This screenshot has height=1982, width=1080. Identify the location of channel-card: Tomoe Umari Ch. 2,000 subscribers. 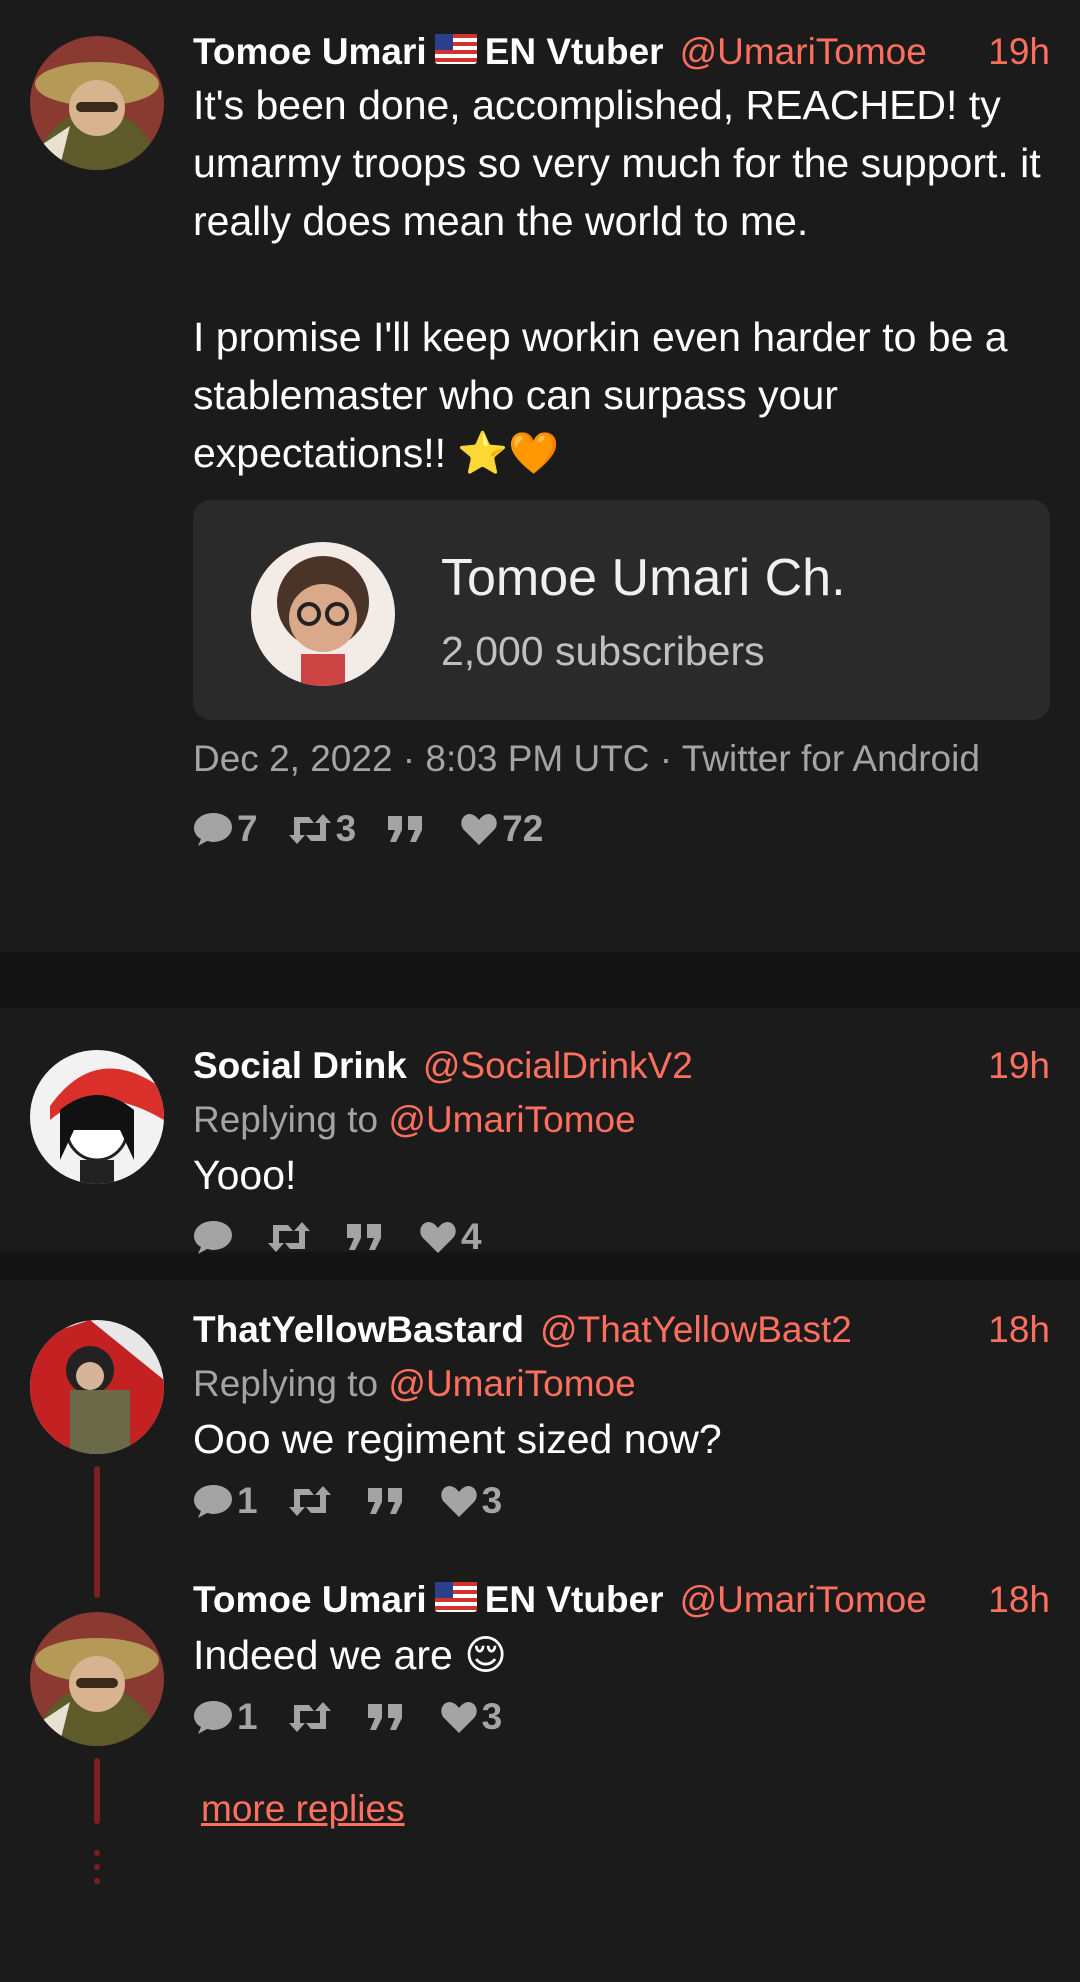
(621, 610).